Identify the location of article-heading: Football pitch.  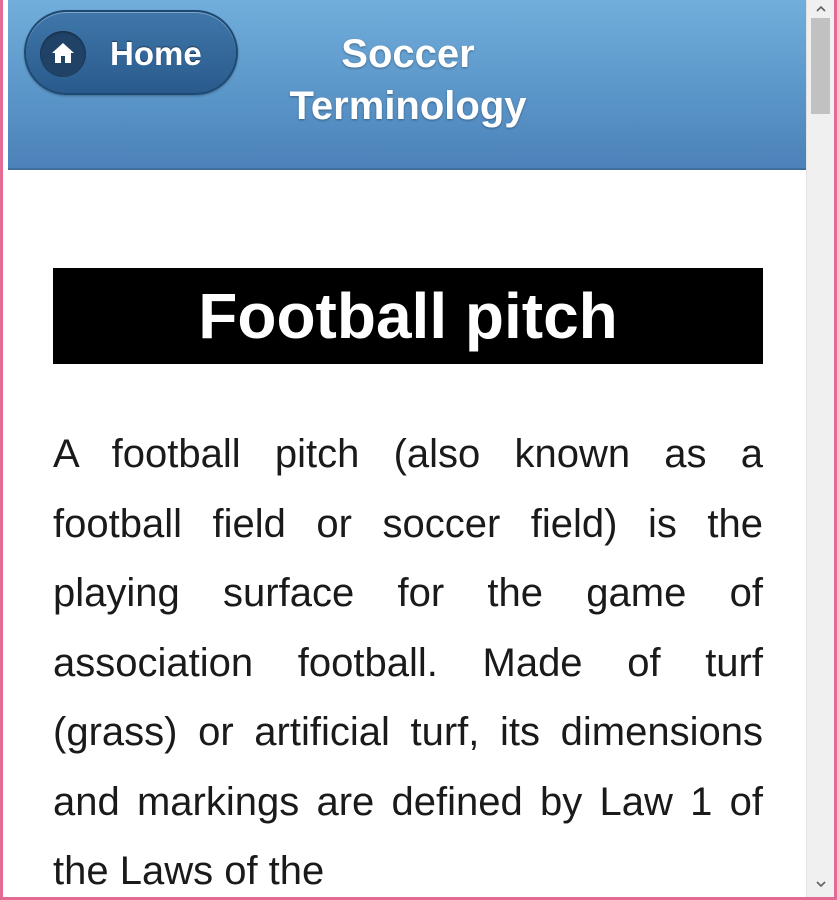
(408, 316).